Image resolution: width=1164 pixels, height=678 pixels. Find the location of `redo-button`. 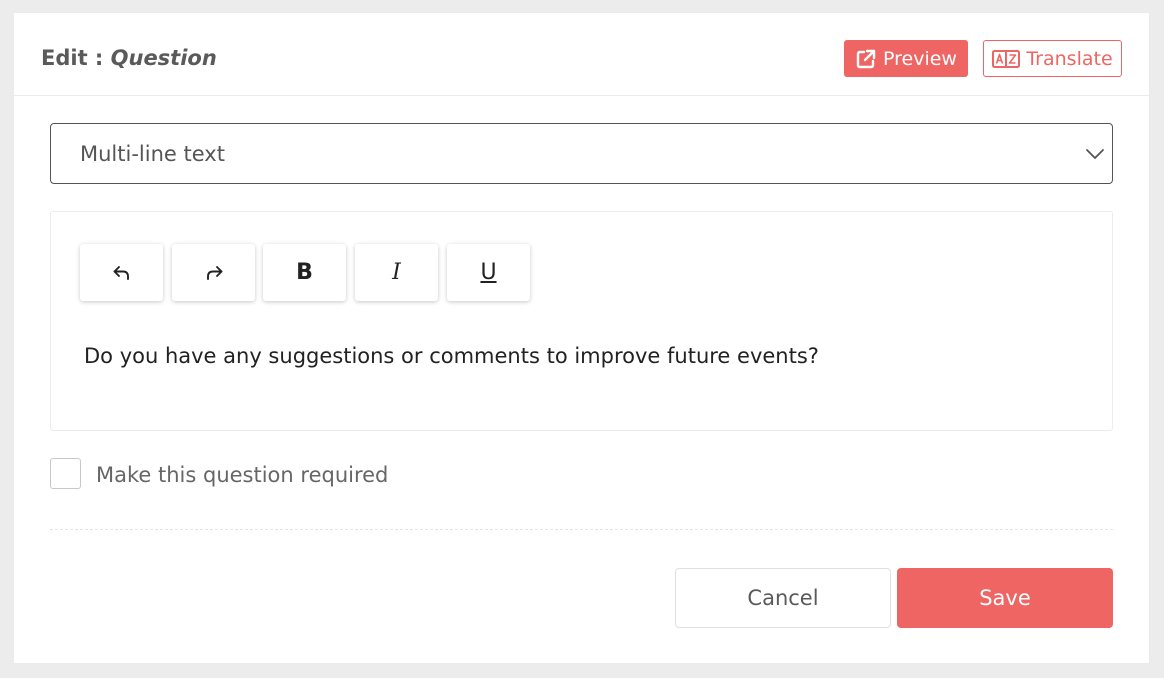

redo-button is located at coordinates (213, 272).